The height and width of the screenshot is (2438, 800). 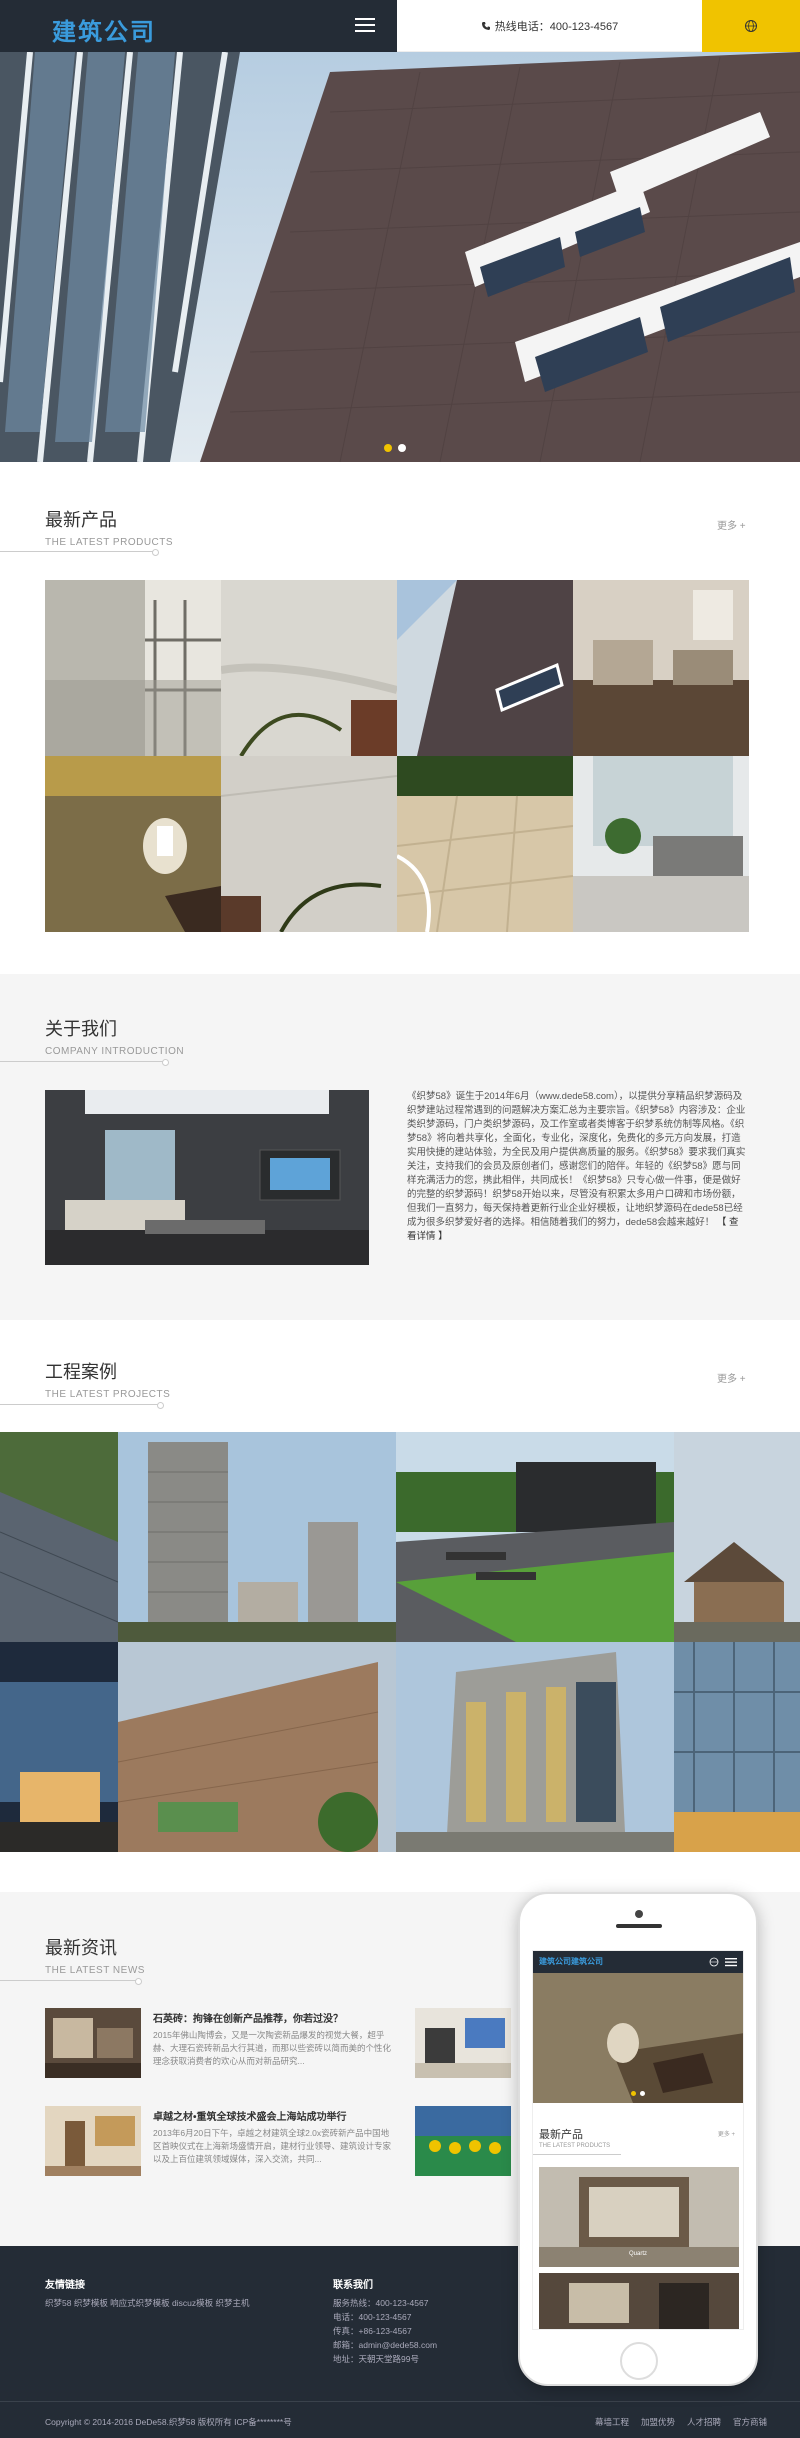 What do you see at coordinates (115, 1051) in the screenshot?
I see `about-subtitle: COMPANY INTRODUCTION` at bounding box center [115, 1051].